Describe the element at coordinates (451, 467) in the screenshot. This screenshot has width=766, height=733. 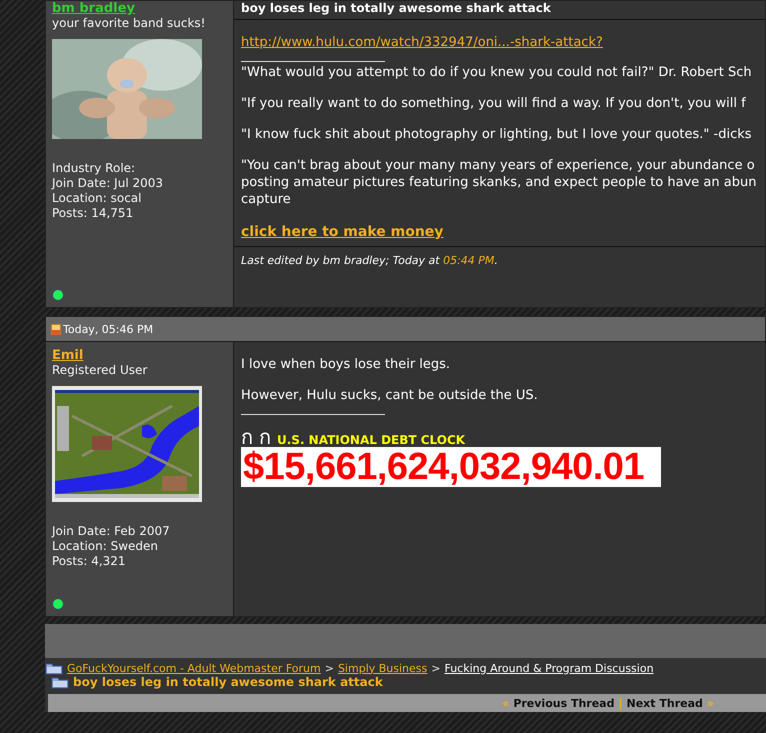
I see `debt-amount: $15,661,624,032,940.01` at that location.